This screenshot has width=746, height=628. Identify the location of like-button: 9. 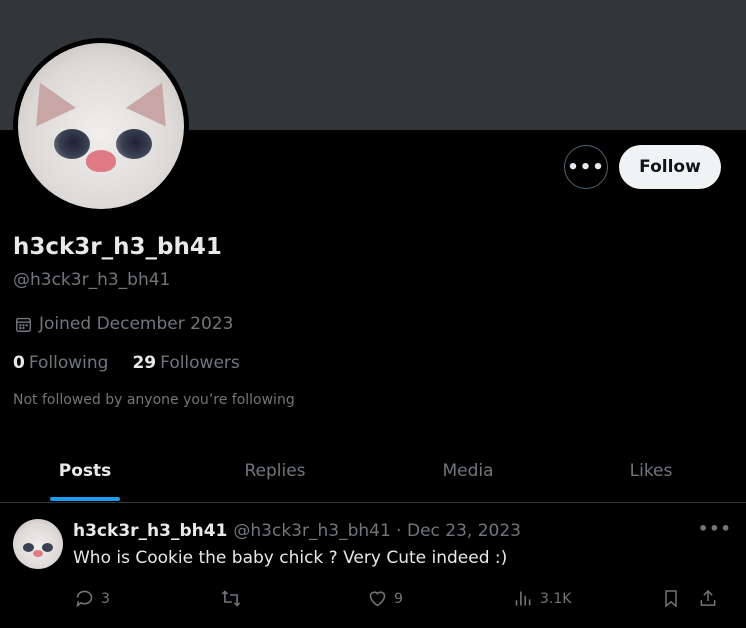
(385, 598).